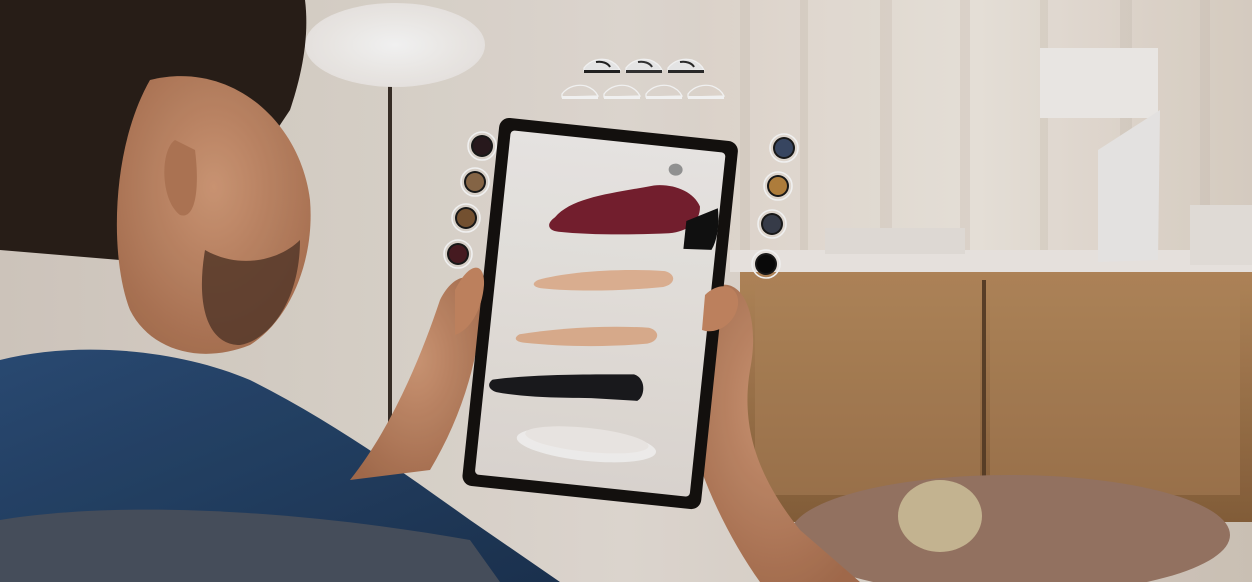  I want to click on color-swatch-navy, so click(784, 148).